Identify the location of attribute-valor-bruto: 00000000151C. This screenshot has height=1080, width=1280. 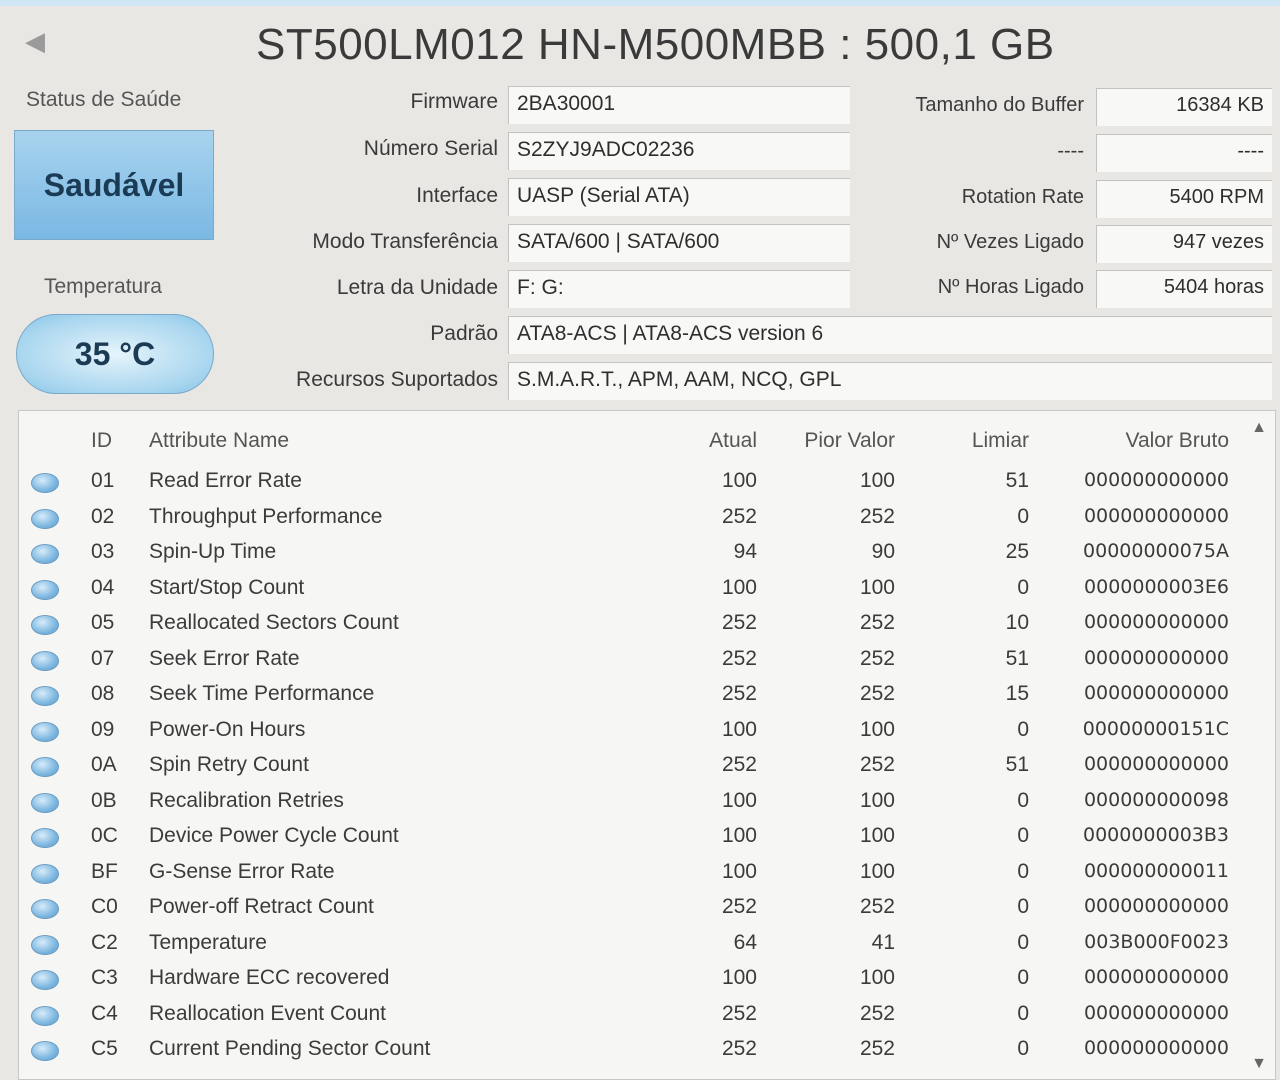
(1155, 728).